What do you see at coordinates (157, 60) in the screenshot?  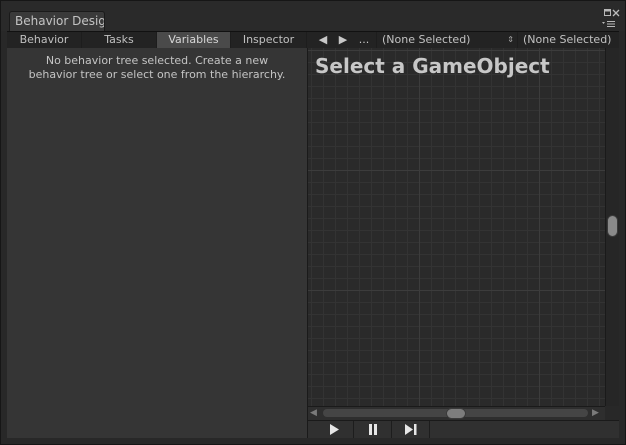 I see `message-line-1: No behavior tree selected. Create a new` at bounding box center [157, 60].